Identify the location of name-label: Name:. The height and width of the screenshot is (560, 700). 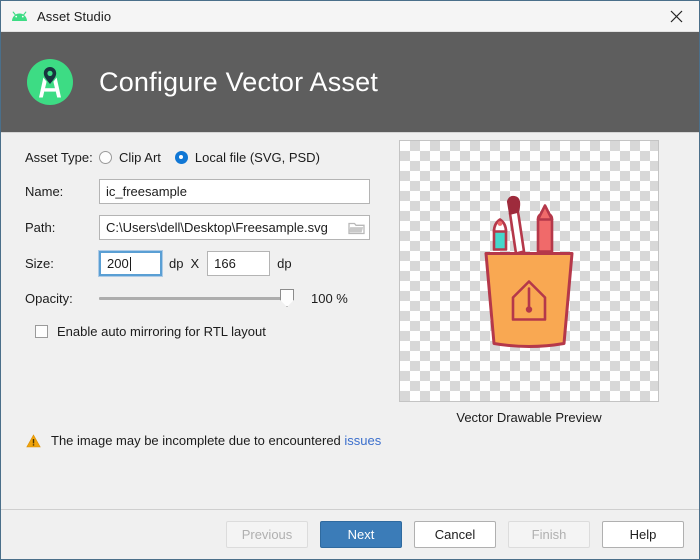
(44, 191).